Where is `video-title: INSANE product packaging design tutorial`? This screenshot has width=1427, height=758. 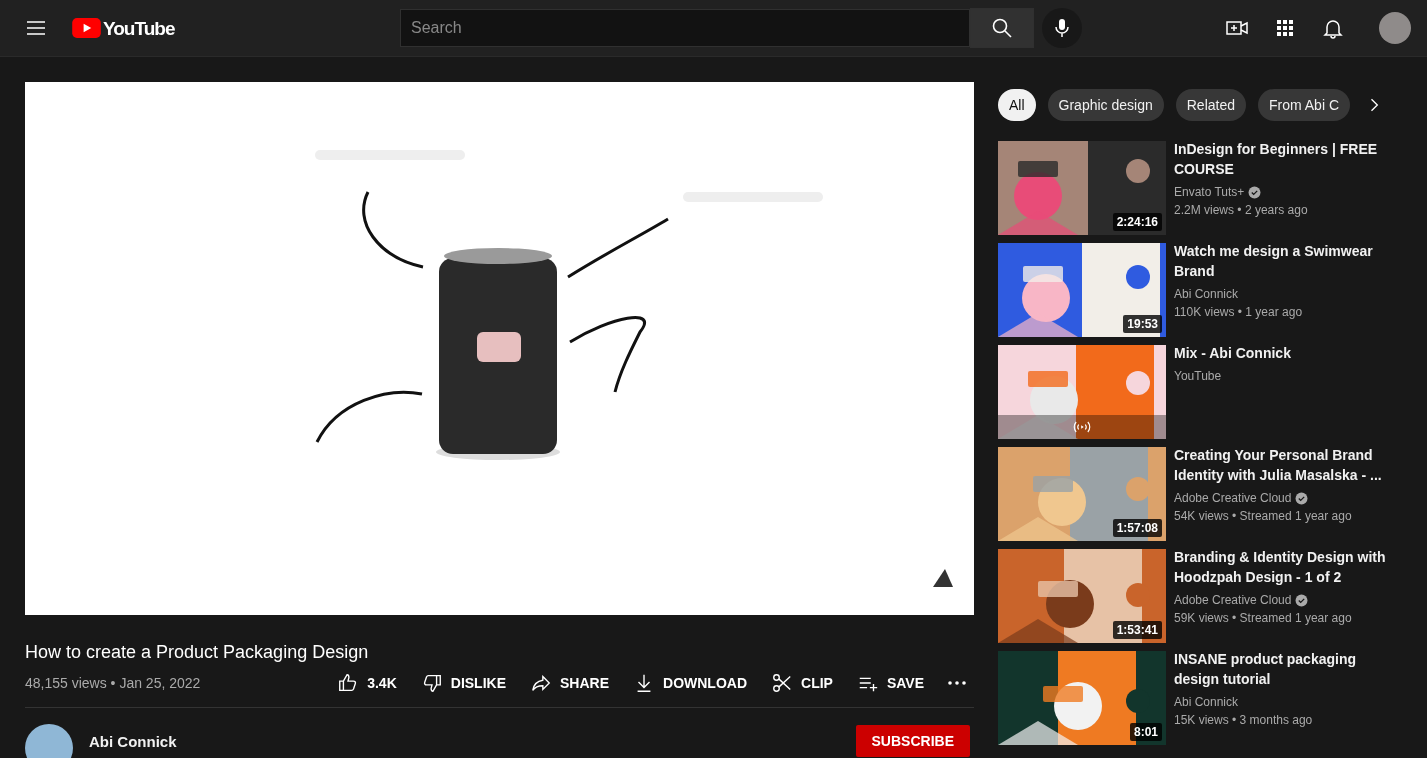
video-title: INSANE product packaging design tutorial is located at coordinates (1266, 669).